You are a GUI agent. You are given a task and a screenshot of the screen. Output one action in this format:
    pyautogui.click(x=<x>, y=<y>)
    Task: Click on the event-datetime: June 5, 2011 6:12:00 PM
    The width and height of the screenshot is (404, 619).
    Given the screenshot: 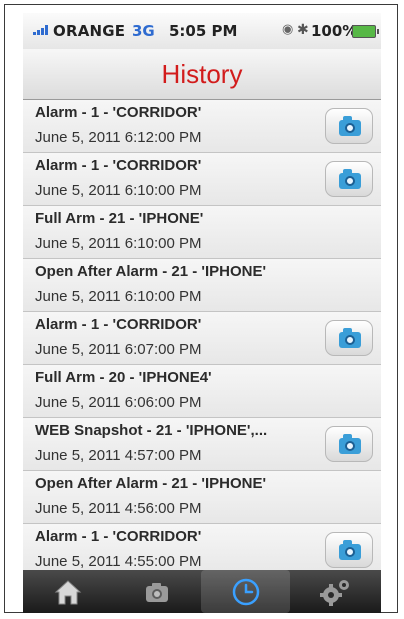 What is the action you would take?
    pyautogui.click(x=118, y=137)
    